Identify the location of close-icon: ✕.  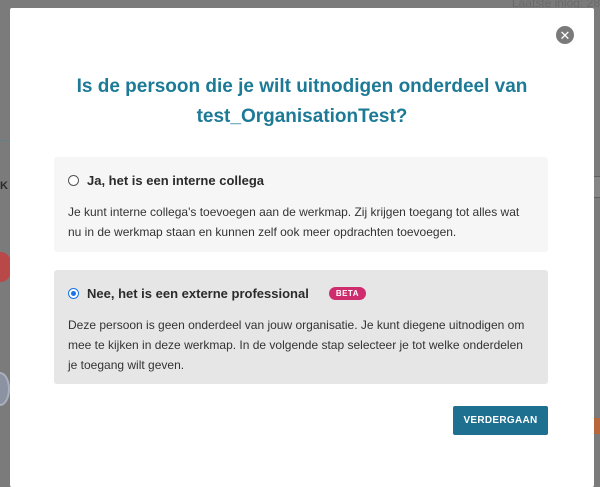
(565, 35).